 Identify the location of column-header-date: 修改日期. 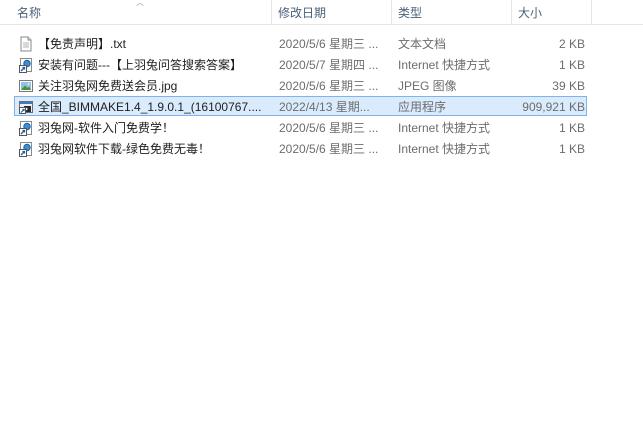
(331, 12).